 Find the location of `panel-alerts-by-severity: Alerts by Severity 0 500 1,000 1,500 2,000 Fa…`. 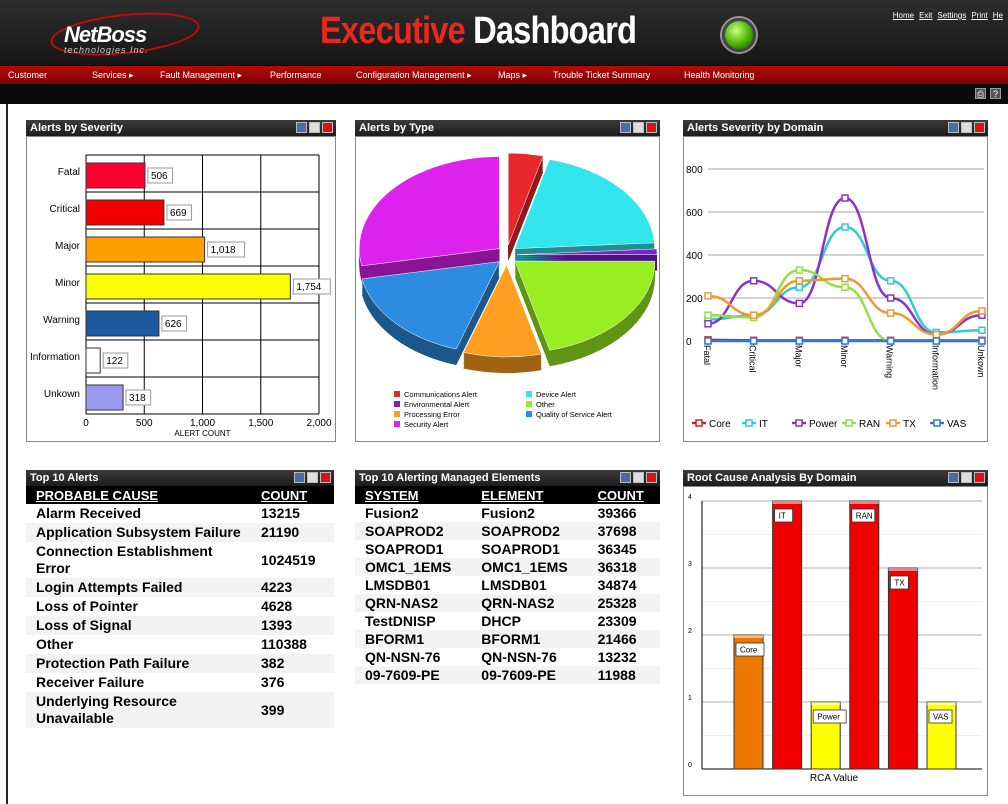

panel-alerts-by-severity: Alerts by Severity 0 500 1,000 1,500 2,000 Fa… is located at coordinates (181, 281).